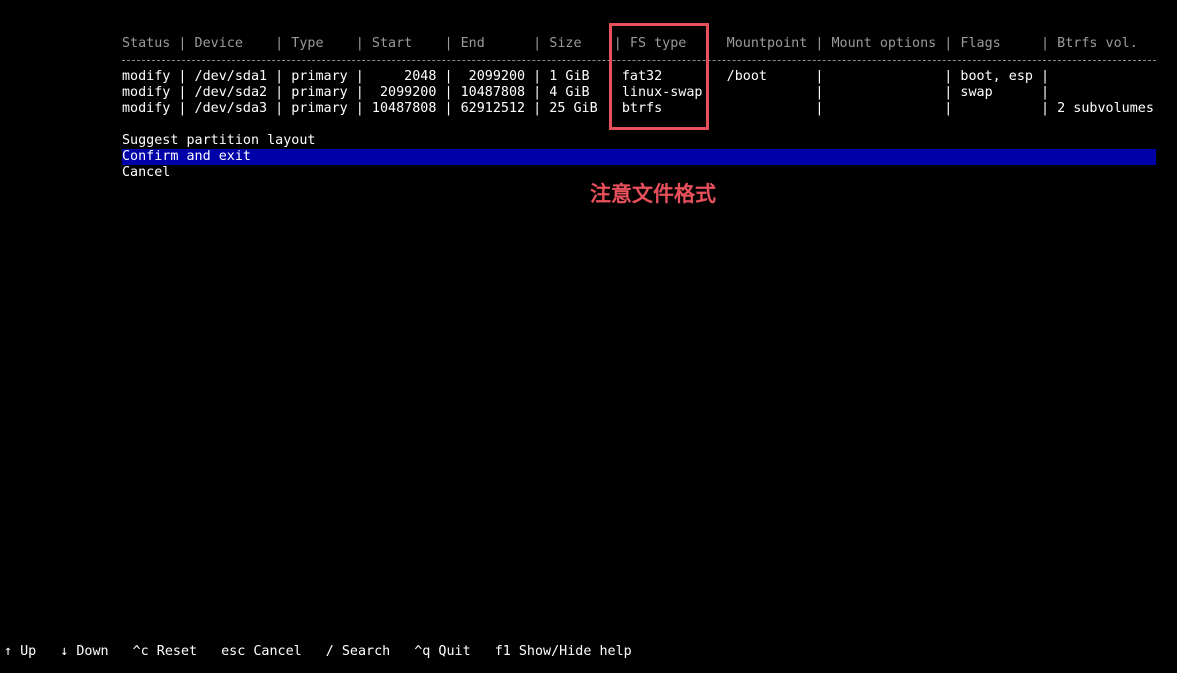  I want to click on footer-key-quit: ^q Quit, so click(442, 652).